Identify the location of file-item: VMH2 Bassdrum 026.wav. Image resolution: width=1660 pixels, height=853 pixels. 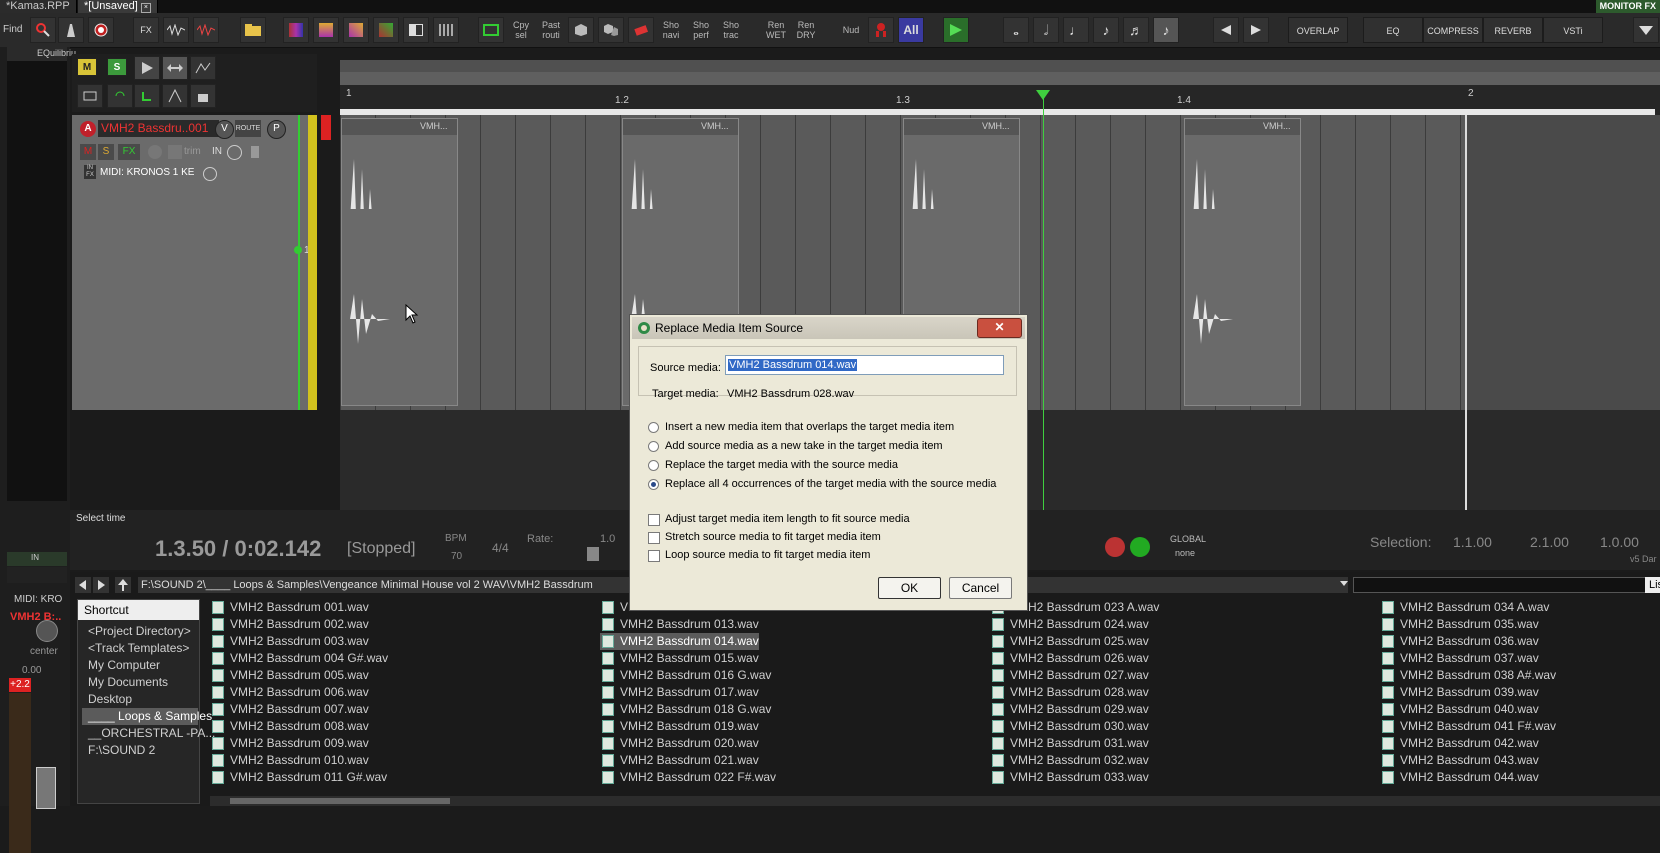
(1069, 658).